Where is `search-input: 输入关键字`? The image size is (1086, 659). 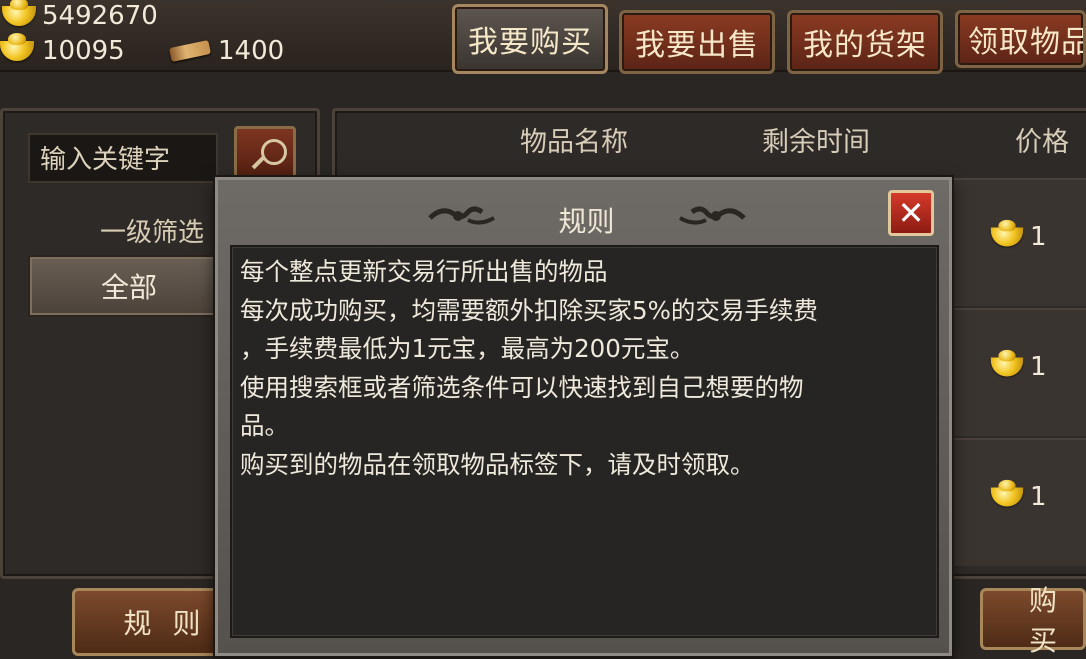 search-input: 输入关键字 is located at coordinates (123, 158).